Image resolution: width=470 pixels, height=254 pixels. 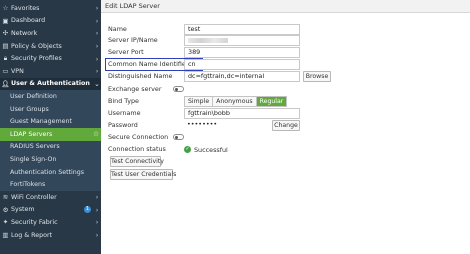 I want to click on favorite-star-icon: ☆, so click(x=96, y=134).